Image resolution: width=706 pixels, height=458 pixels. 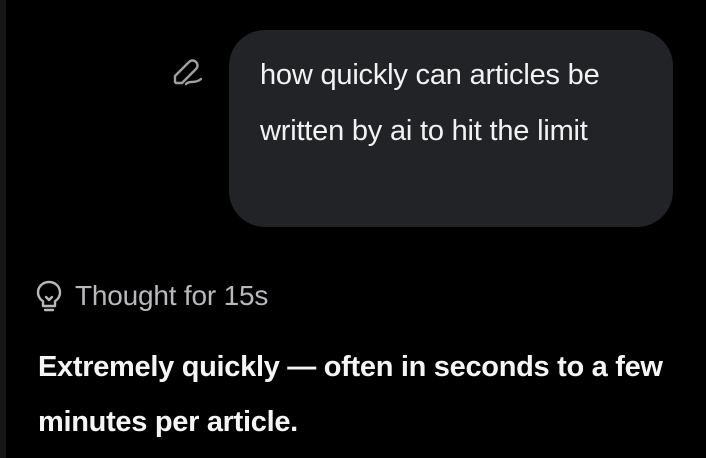 I want to click on edit-message-icon, so click(x=187, y=72).